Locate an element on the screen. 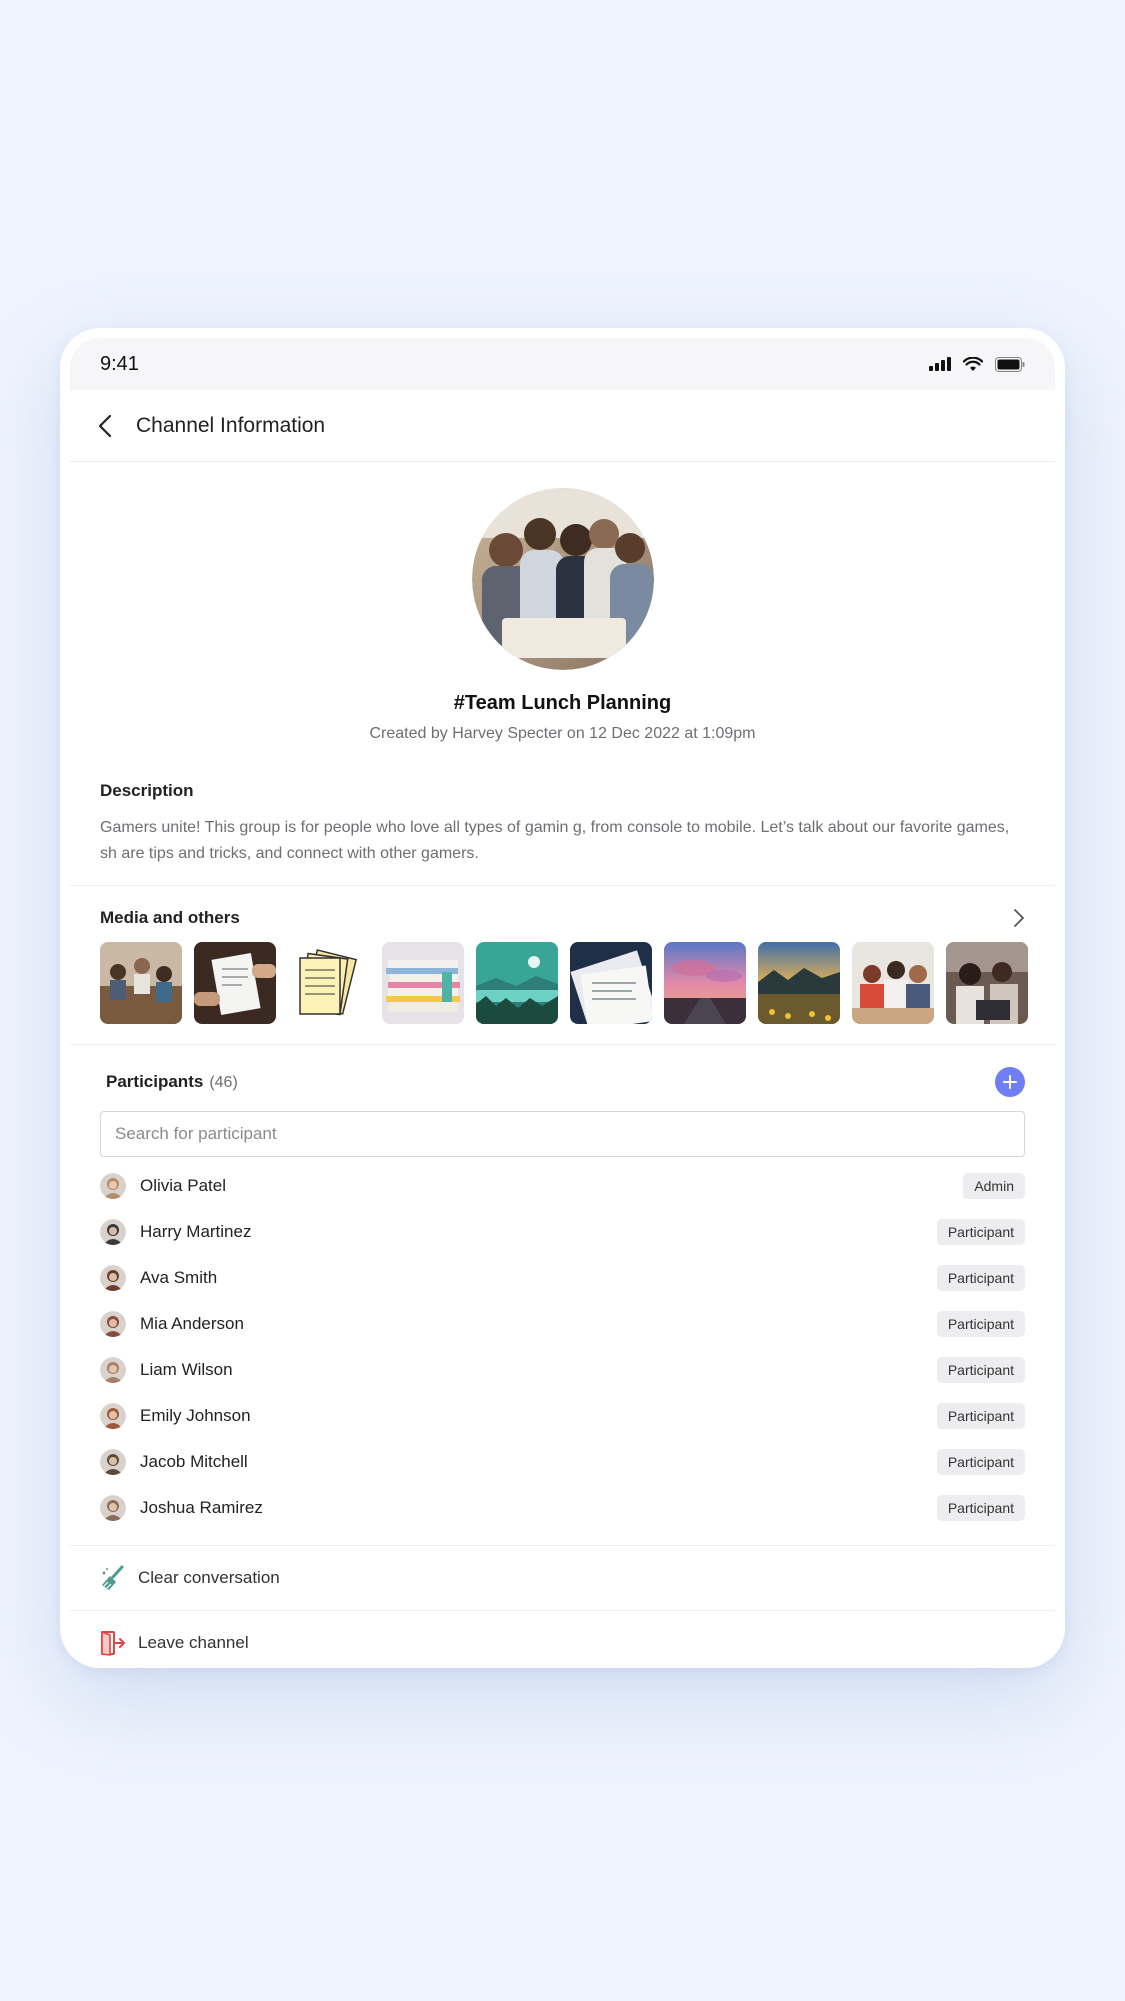 The height and width of the screenshot is (2001, 1125). participant-row: Ava Smith Participant is located at coordinates (562, 1278).